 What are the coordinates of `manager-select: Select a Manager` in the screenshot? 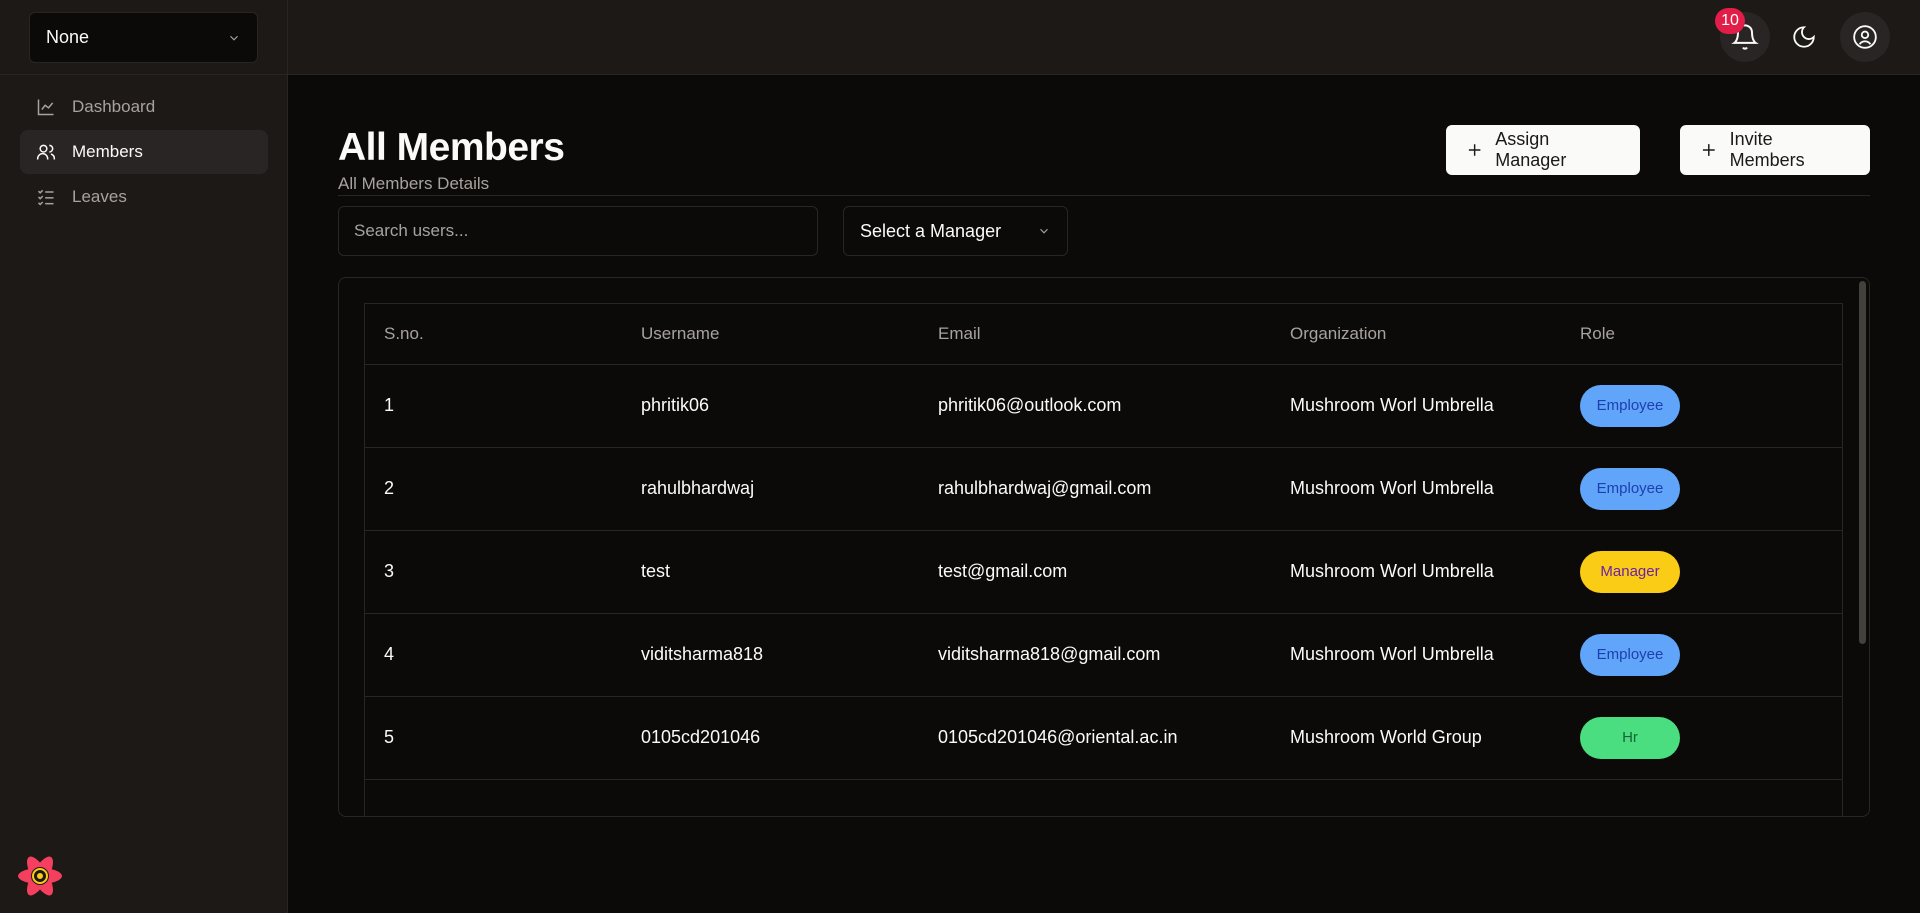 It's located at (955, 231).